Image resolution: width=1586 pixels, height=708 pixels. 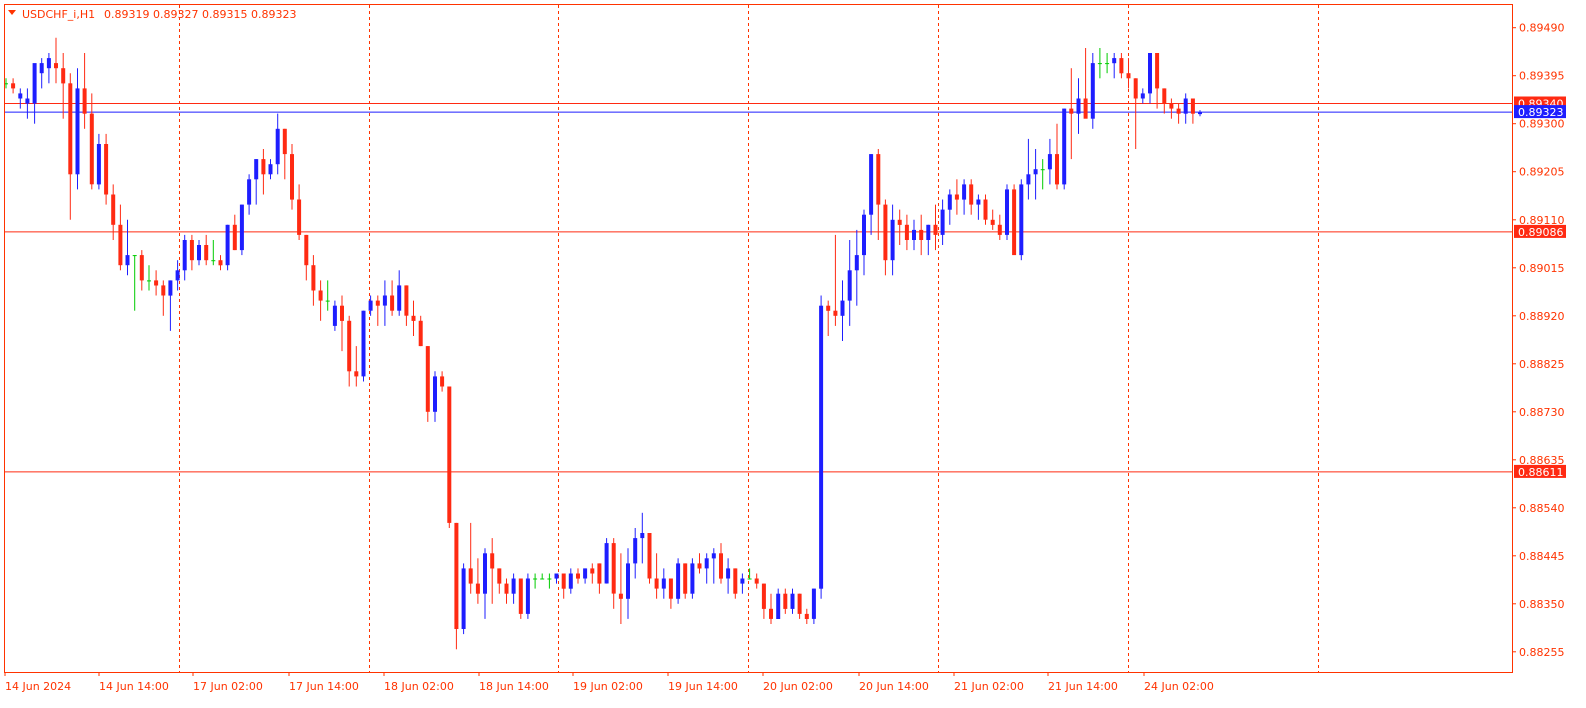 What do you see at coordinates (514, 686) in the screenshot?
I see `x-tick-label: 18 Jun 14:00` at bounding box center [514, 686].